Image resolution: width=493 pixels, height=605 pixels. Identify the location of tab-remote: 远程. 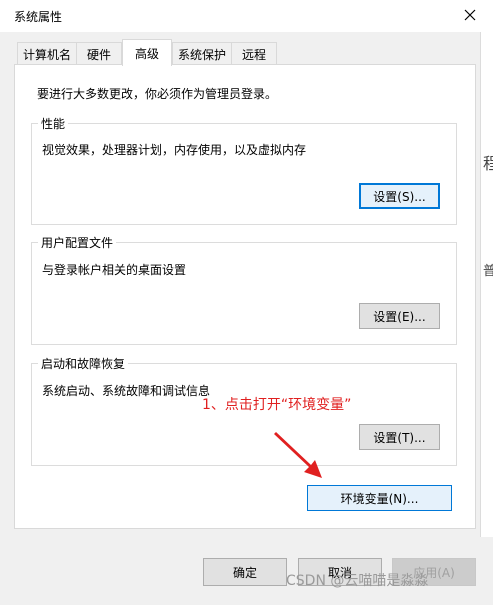
(254, 53).